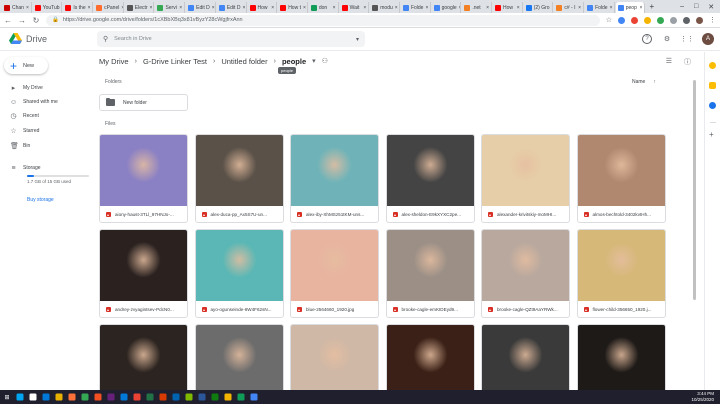 The height and width of the screenshot is (404, 720). Describe the element at coordinates (36, 20) in the screenshot. I see `reload-icon: ↻` at that location.